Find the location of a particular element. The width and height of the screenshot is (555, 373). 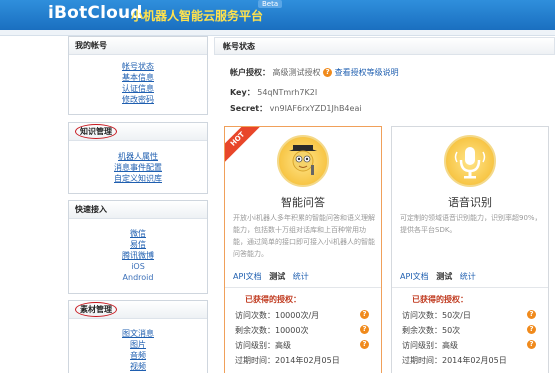

sidebar-section-quick-access: 快速接入 微信 易信 腾讯微博 iOS Android is located at coordinates (138, 247).